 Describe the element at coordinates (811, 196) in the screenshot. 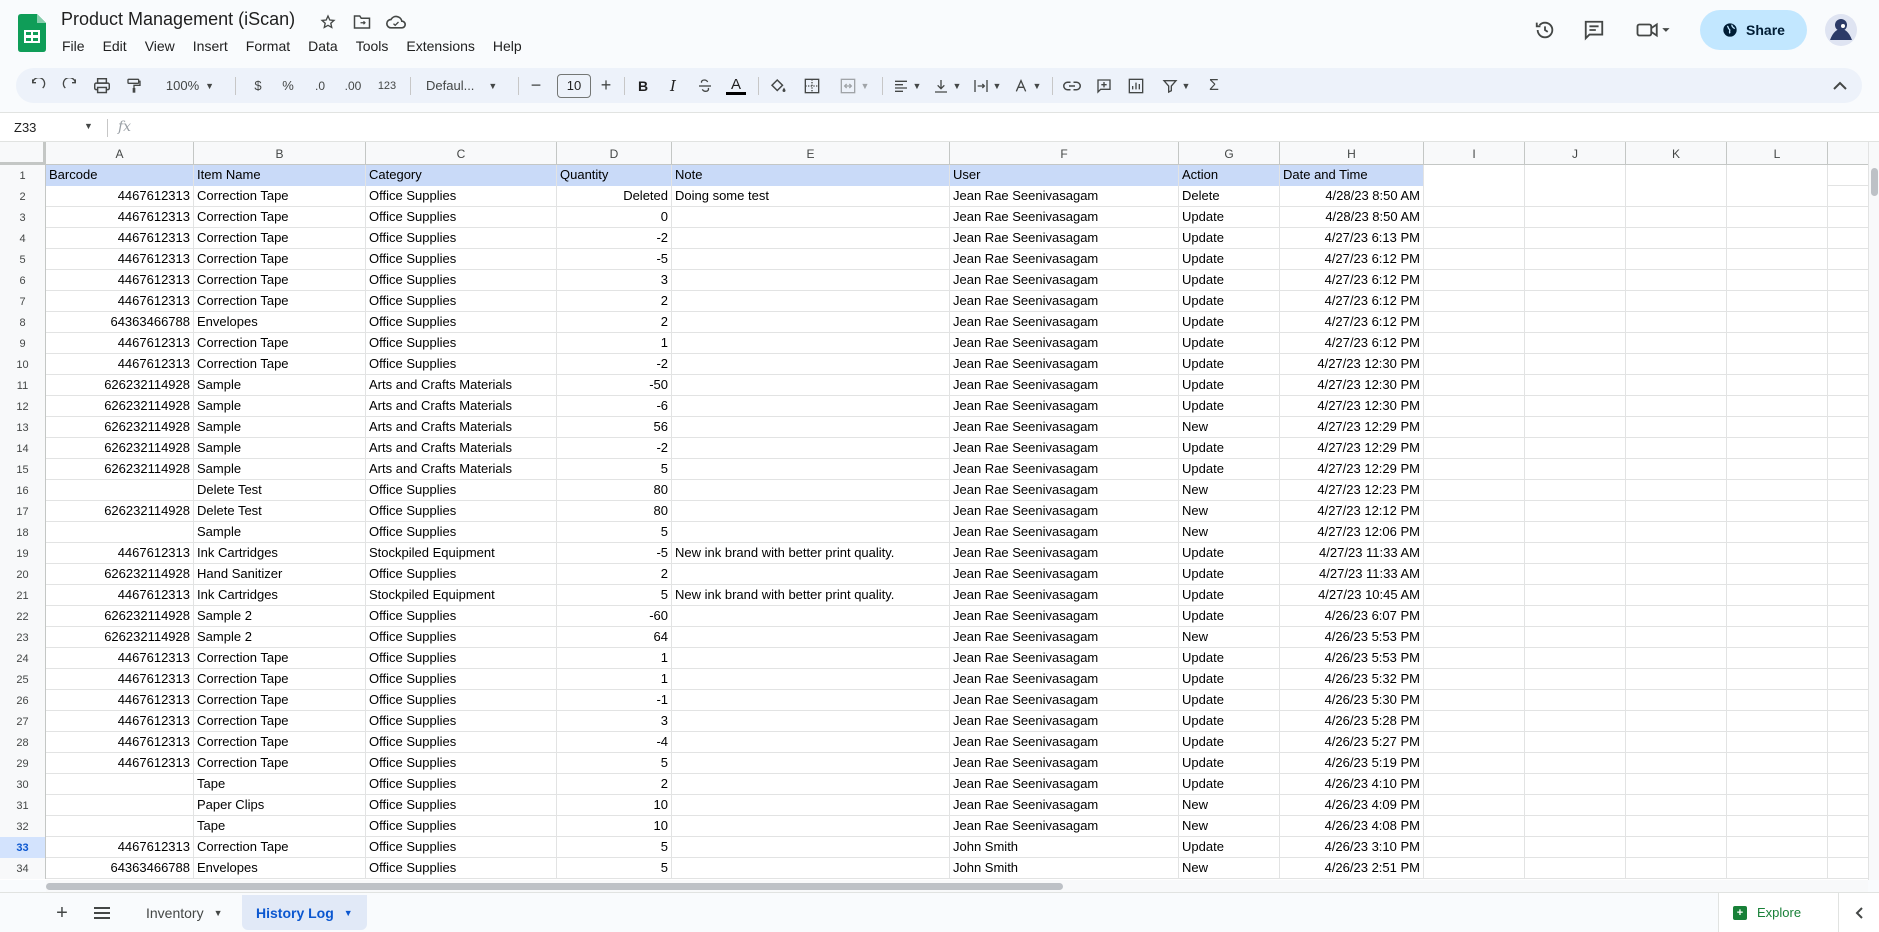

I see `table-cell: Doing some test` at that location.